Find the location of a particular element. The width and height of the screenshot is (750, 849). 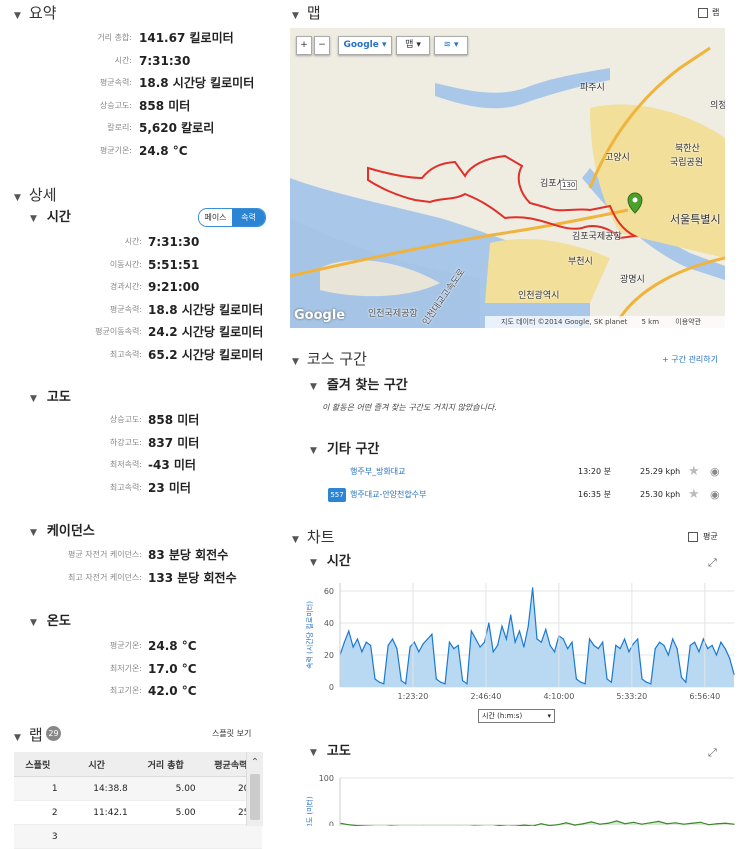

zoom-out-button: − is located at coordinates (322, 45).